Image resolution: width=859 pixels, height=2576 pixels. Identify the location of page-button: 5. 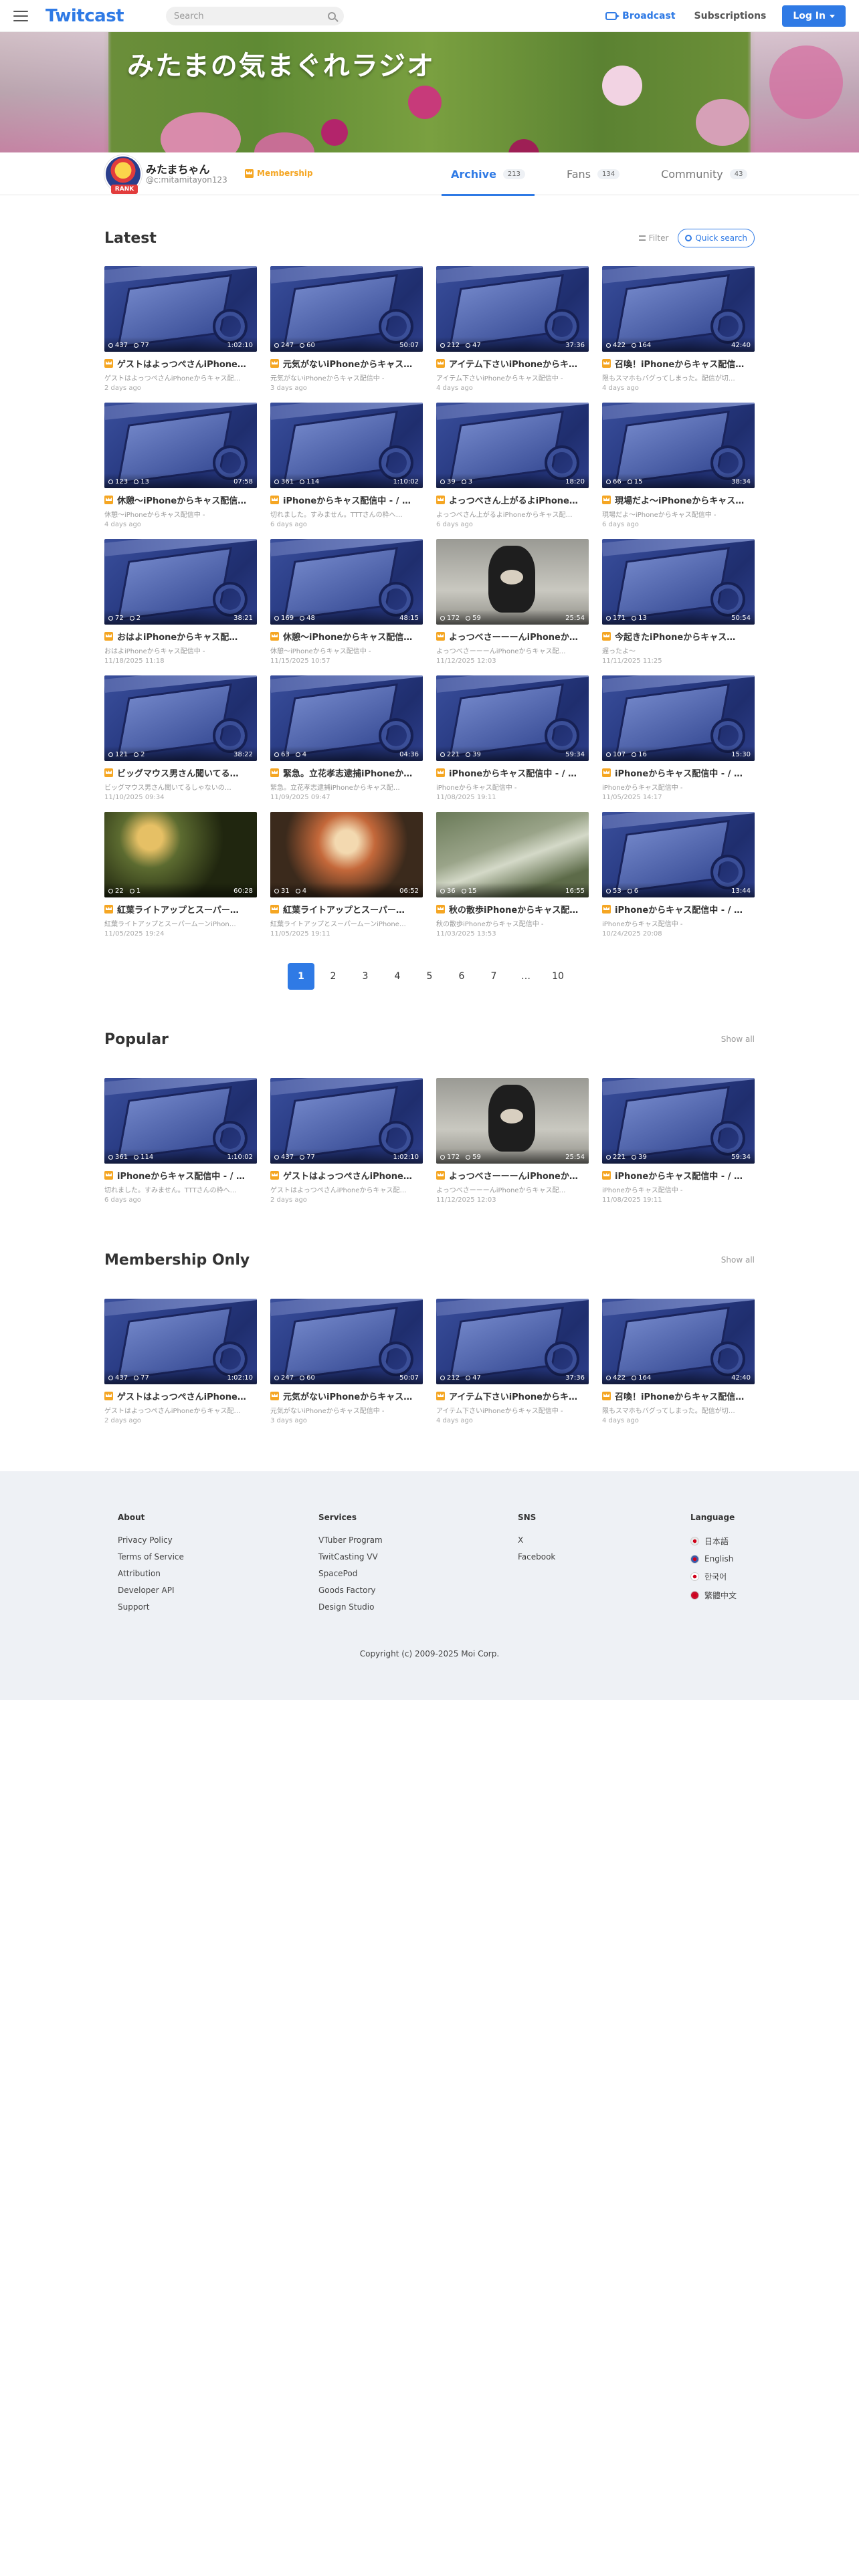
(429, 976).